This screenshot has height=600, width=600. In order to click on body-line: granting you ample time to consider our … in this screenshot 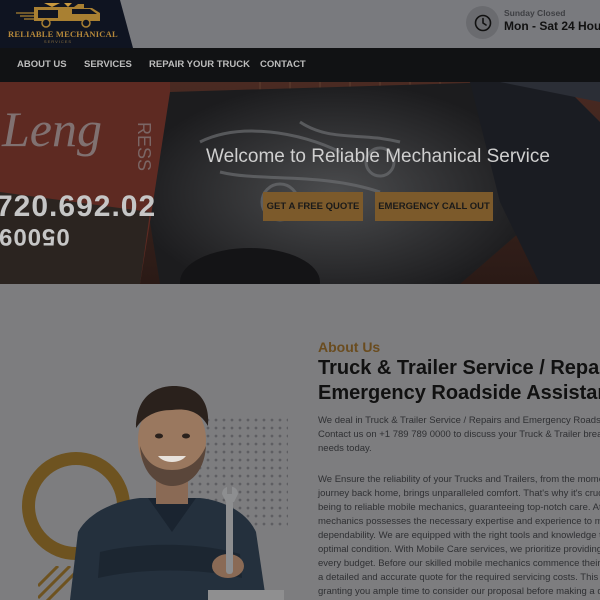, I will do `click(459, 591)`.